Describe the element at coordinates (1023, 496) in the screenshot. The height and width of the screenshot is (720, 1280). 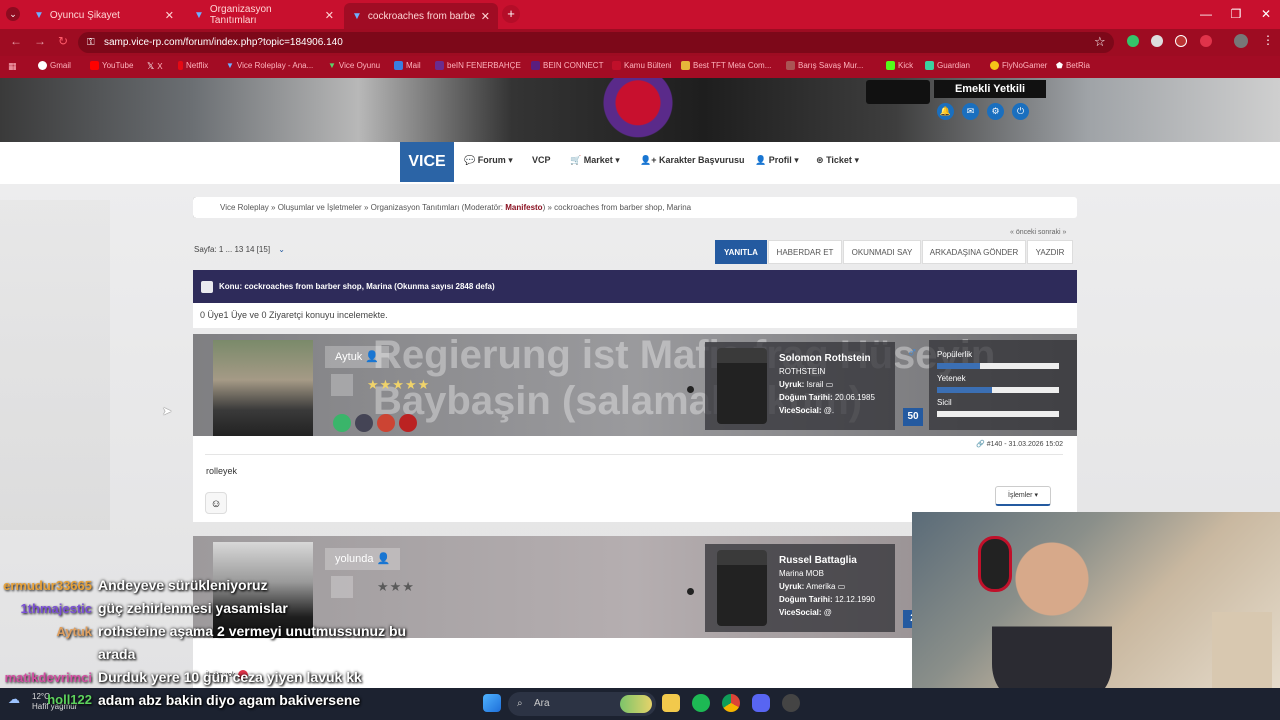
I see `post-actions-dropdown: İşlemler ▾` at that location.